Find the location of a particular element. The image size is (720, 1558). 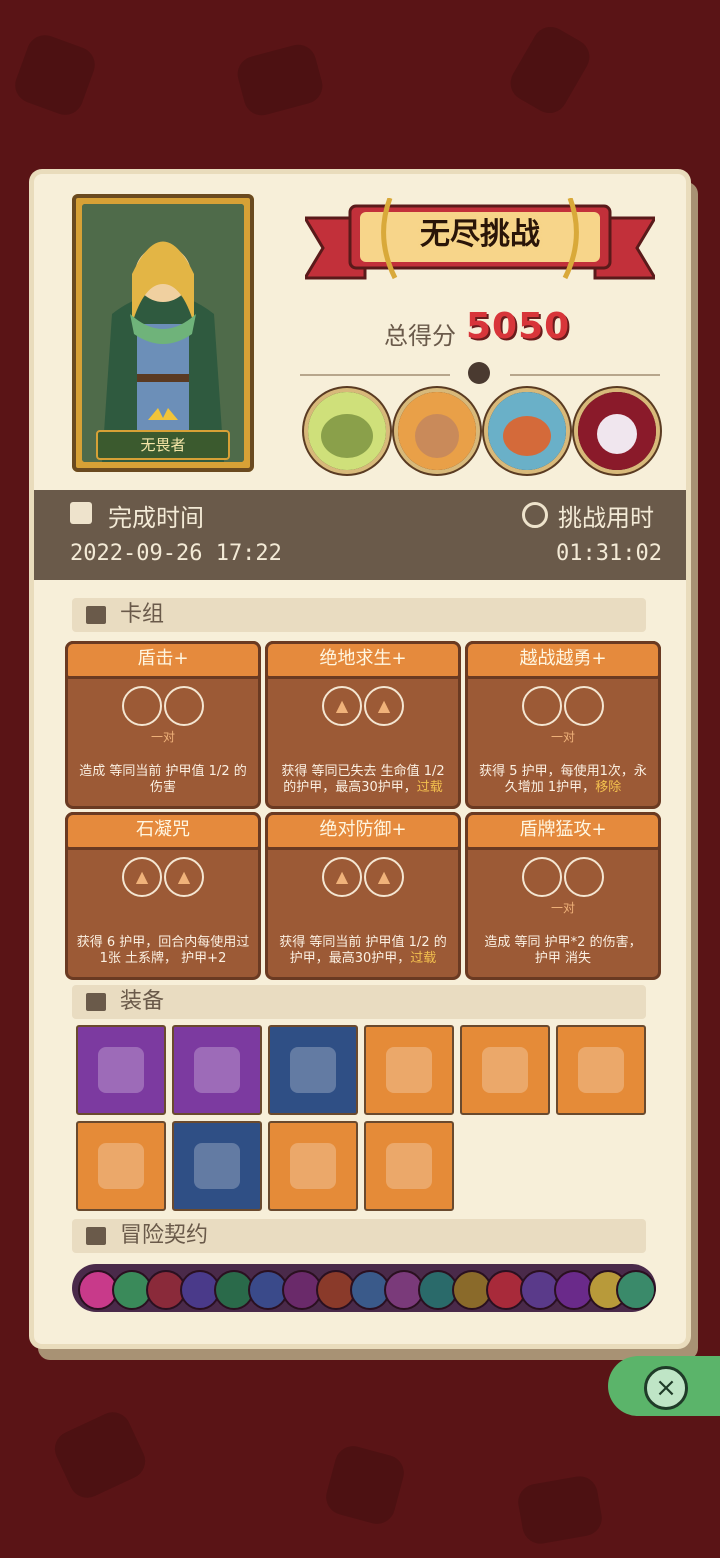

horn-icon is located at coordinates (409, 1166).